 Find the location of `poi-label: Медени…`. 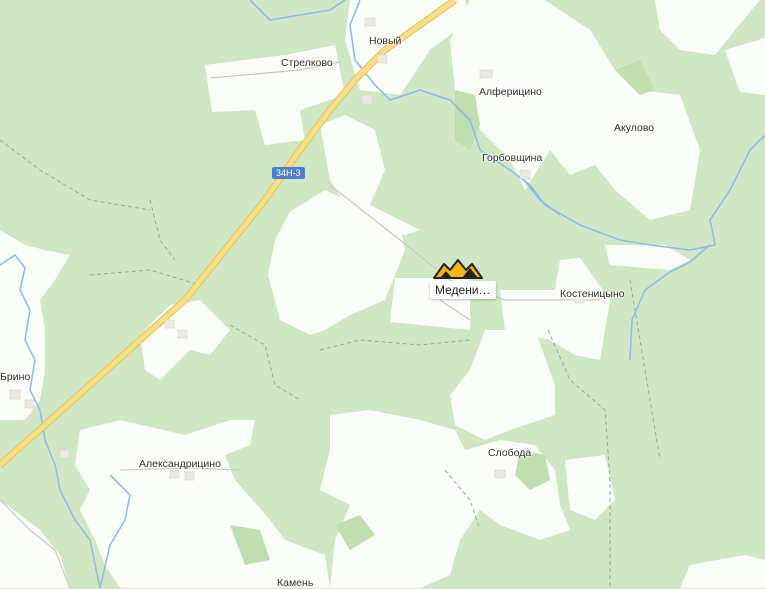

poi-label: Медени… is located at coordinates (463, 290).